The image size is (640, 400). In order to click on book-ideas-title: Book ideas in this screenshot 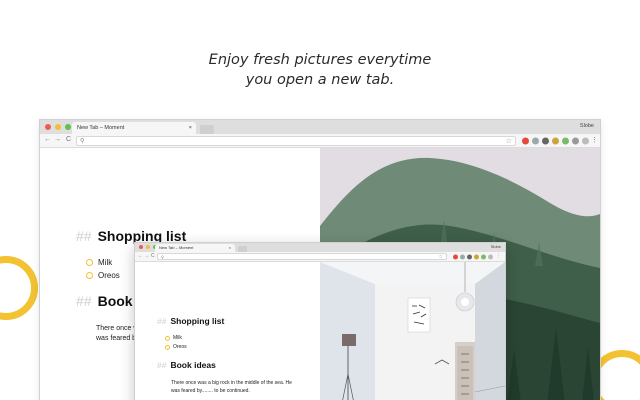, I will do `click(192, 365)`.